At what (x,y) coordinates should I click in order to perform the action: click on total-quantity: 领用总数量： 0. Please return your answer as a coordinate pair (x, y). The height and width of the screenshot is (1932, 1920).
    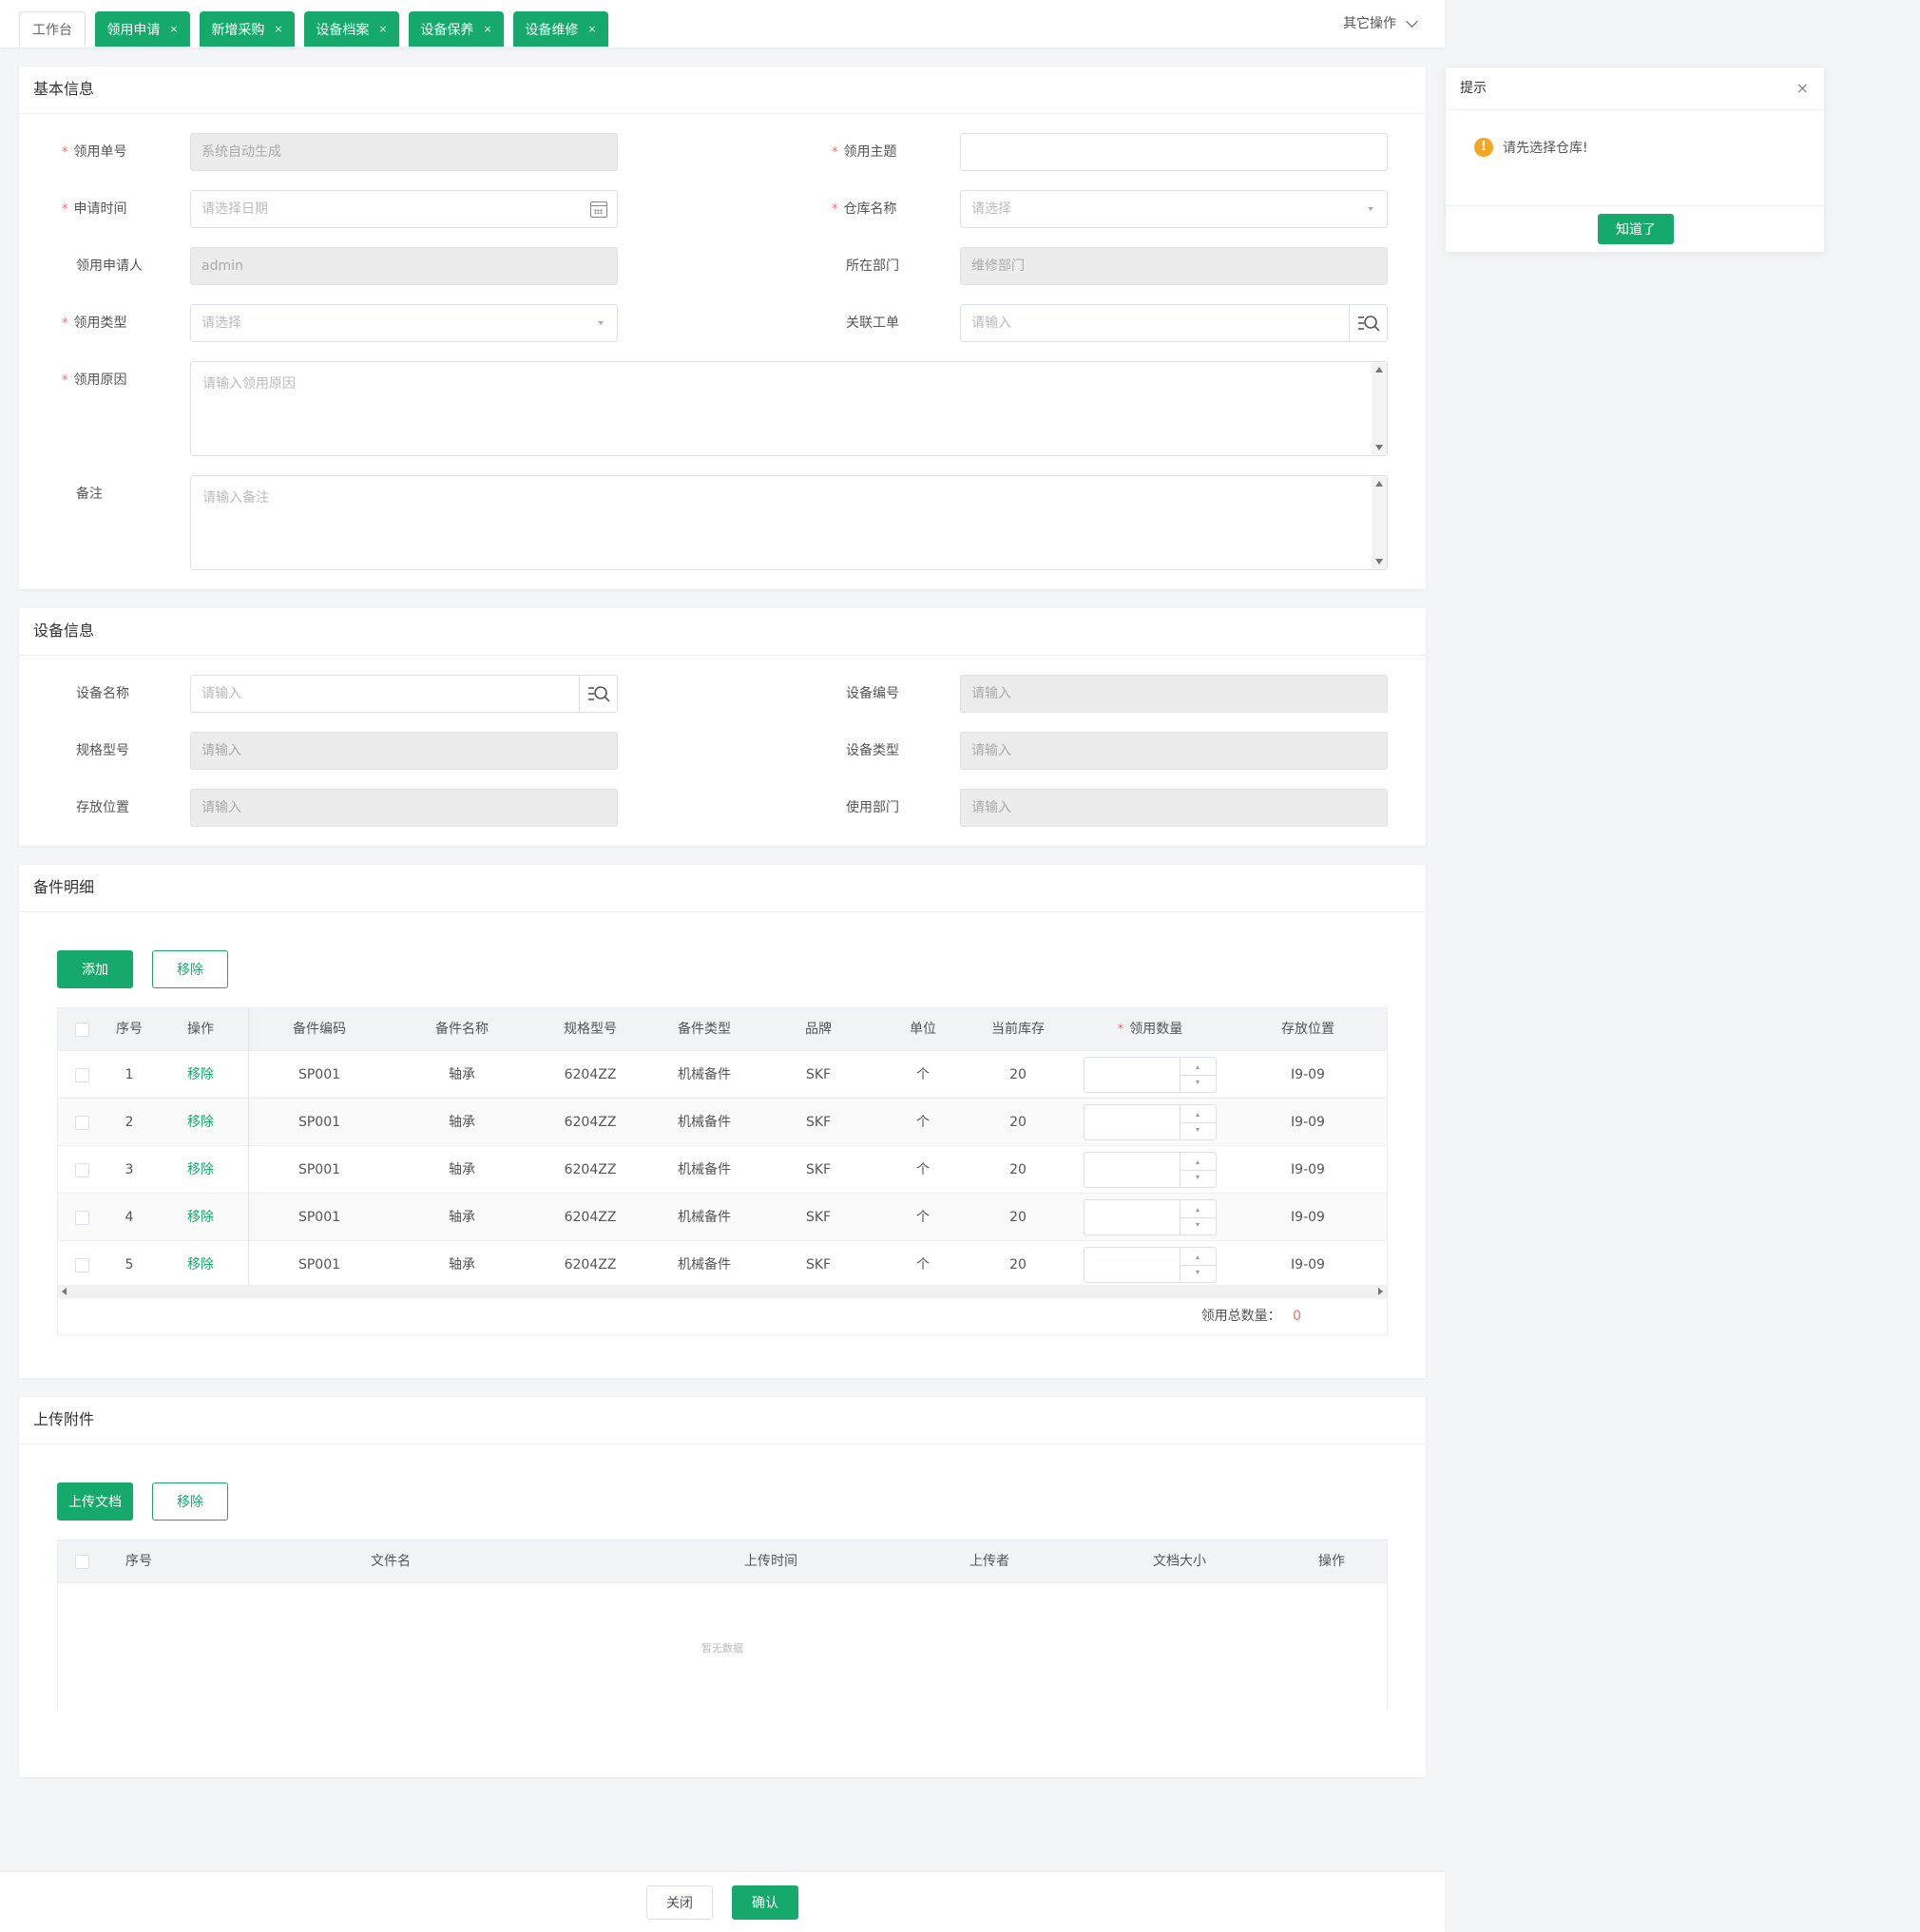
    Looking at the image, I should click on (1250, 1316).